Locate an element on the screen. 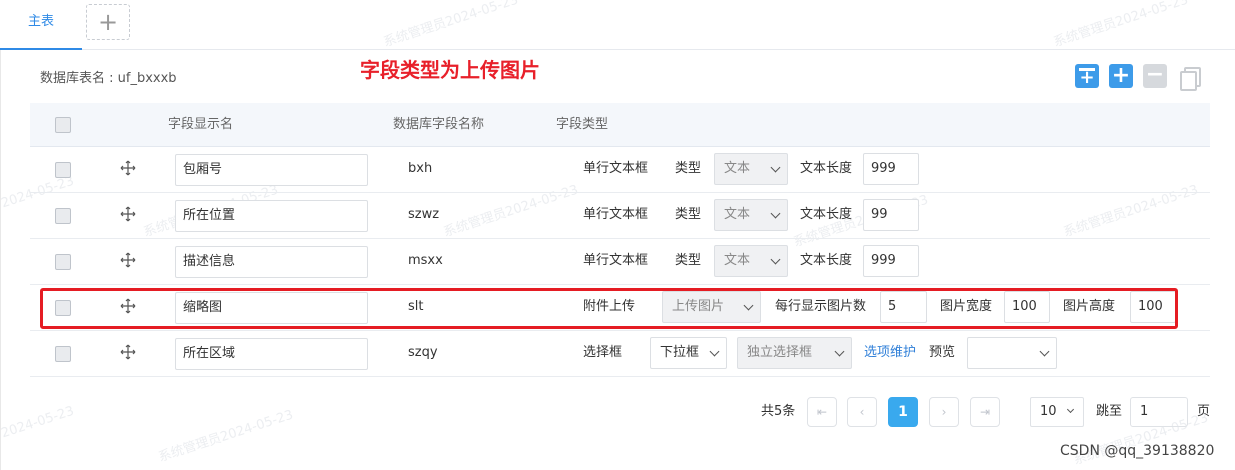  display-name-input: 包厢号 is located at coordinates (271, 170).